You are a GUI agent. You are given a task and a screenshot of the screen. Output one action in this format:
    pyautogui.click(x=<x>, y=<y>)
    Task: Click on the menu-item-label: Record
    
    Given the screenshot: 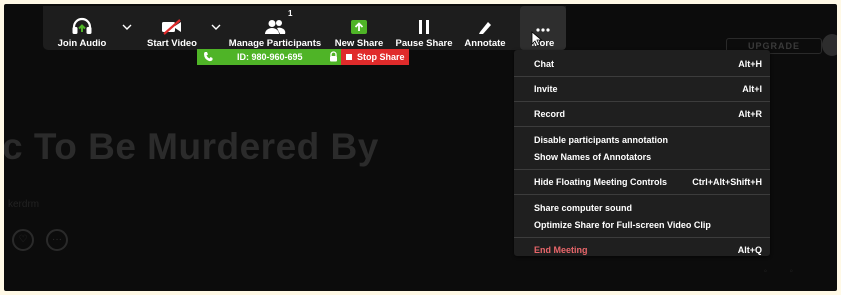 What is the action you would take?
    pyautogui.click(x=550, y=114)
    